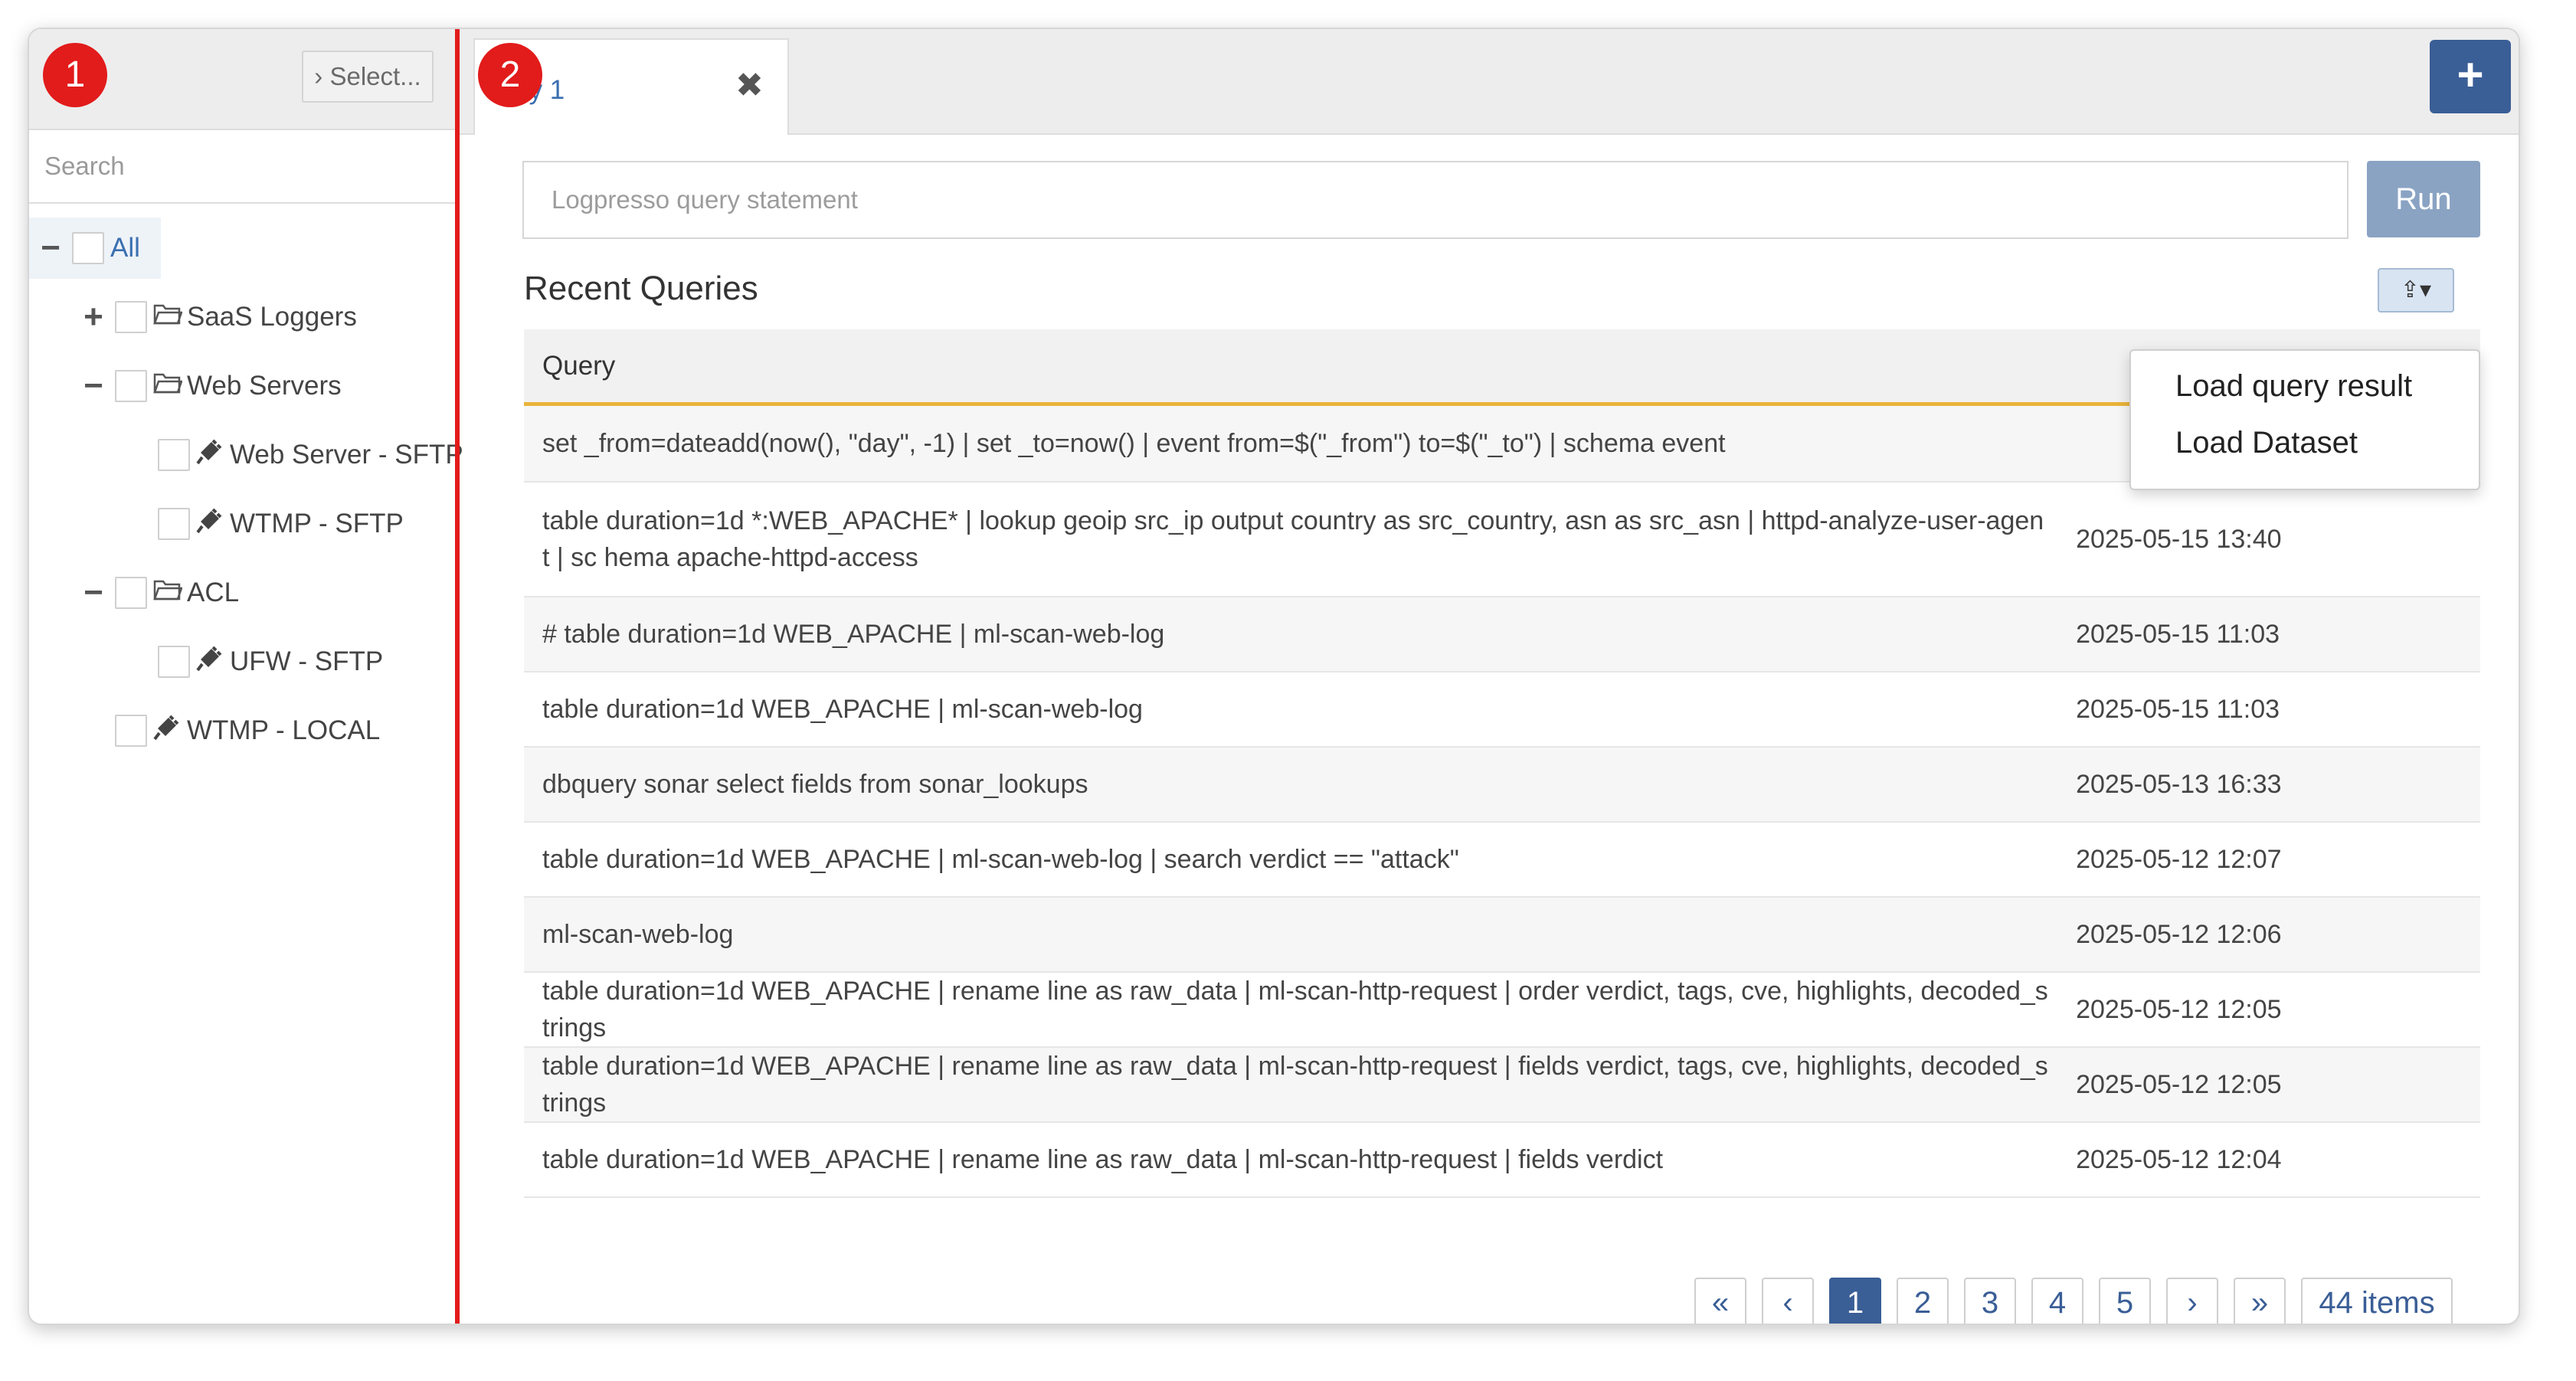  I want to click on tree-item-label: WTMP - LOCAL, so click(284, 730).